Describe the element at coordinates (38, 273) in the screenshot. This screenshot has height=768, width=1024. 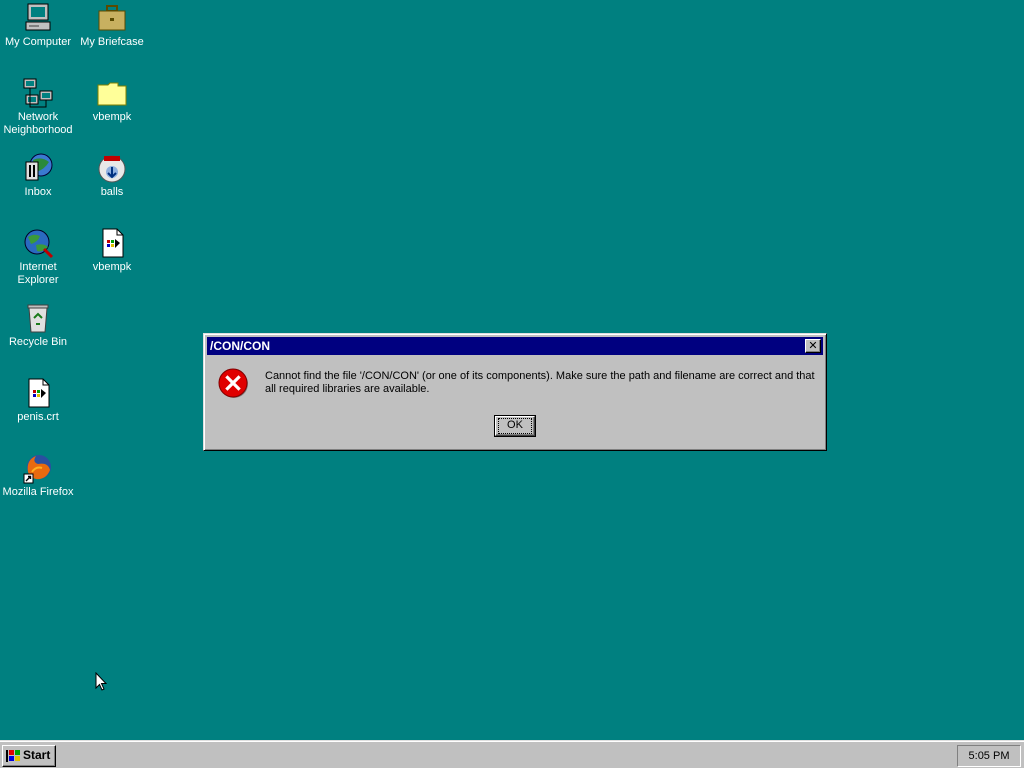
I see `desktop-icon-label: Internet Explorer` at that location.